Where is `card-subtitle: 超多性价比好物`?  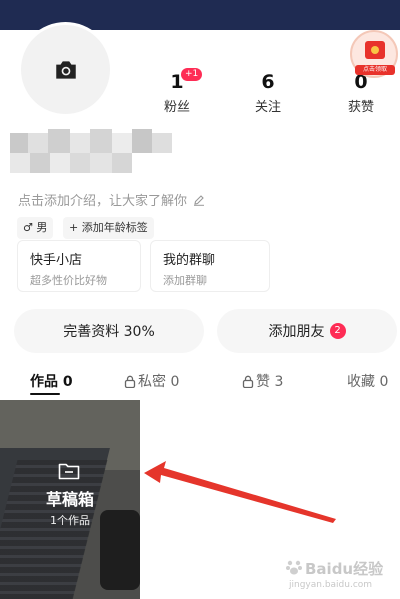
card-subtitle: 超多性价比好物 is located at coordinates (68, 280).